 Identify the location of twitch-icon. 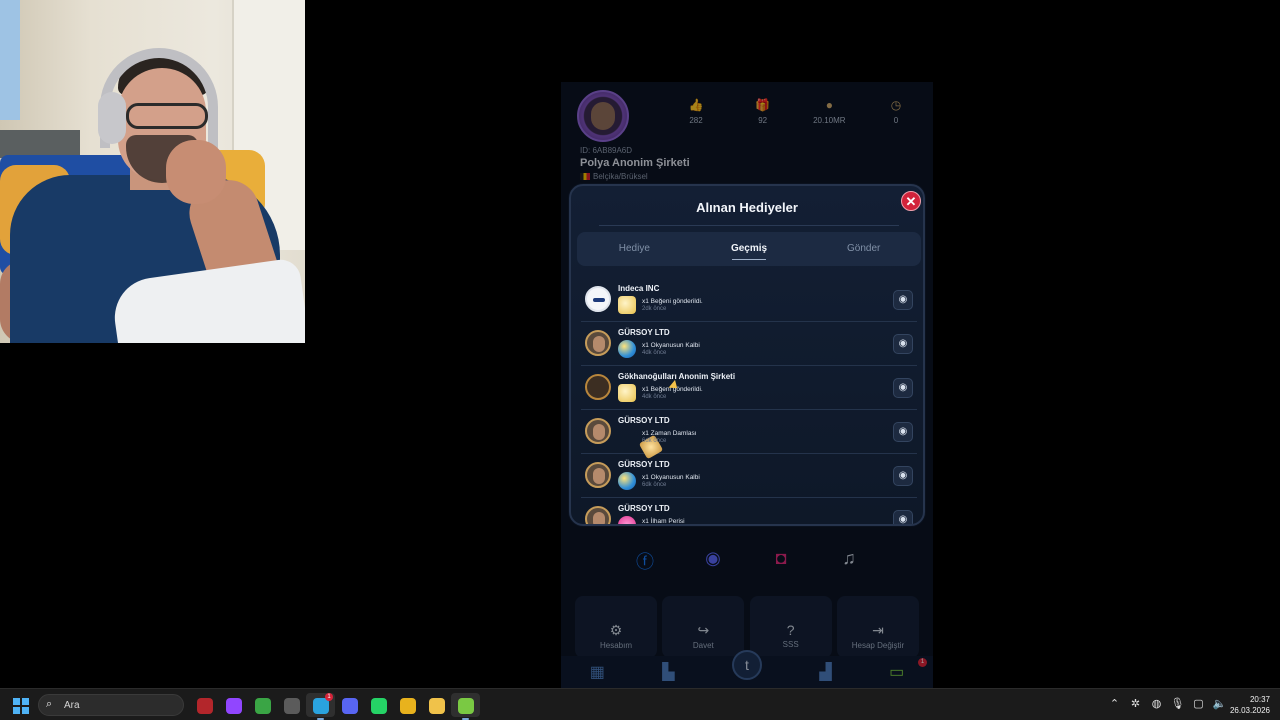
(233, 705).